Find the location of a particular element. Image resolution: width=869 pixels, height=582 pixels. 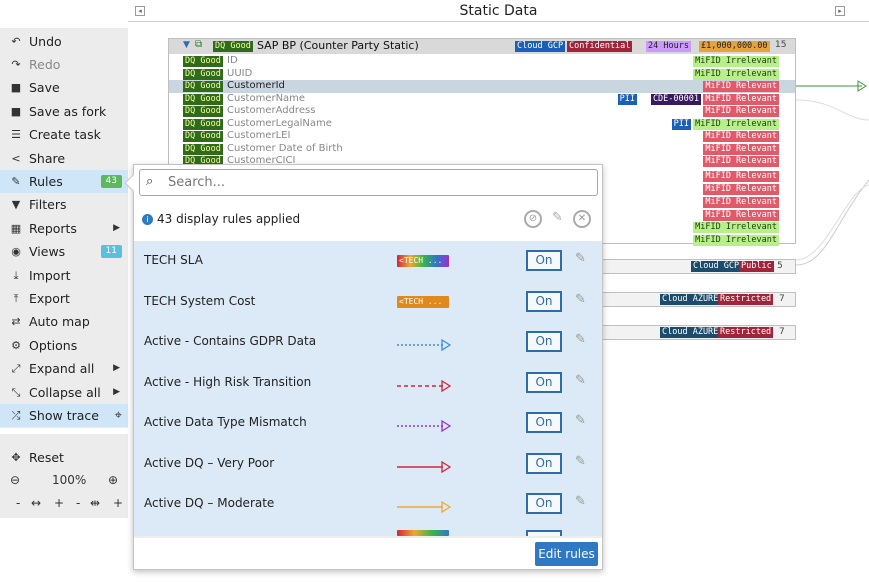

sidebar-item-label: Save is located at coordinates (44, 87).